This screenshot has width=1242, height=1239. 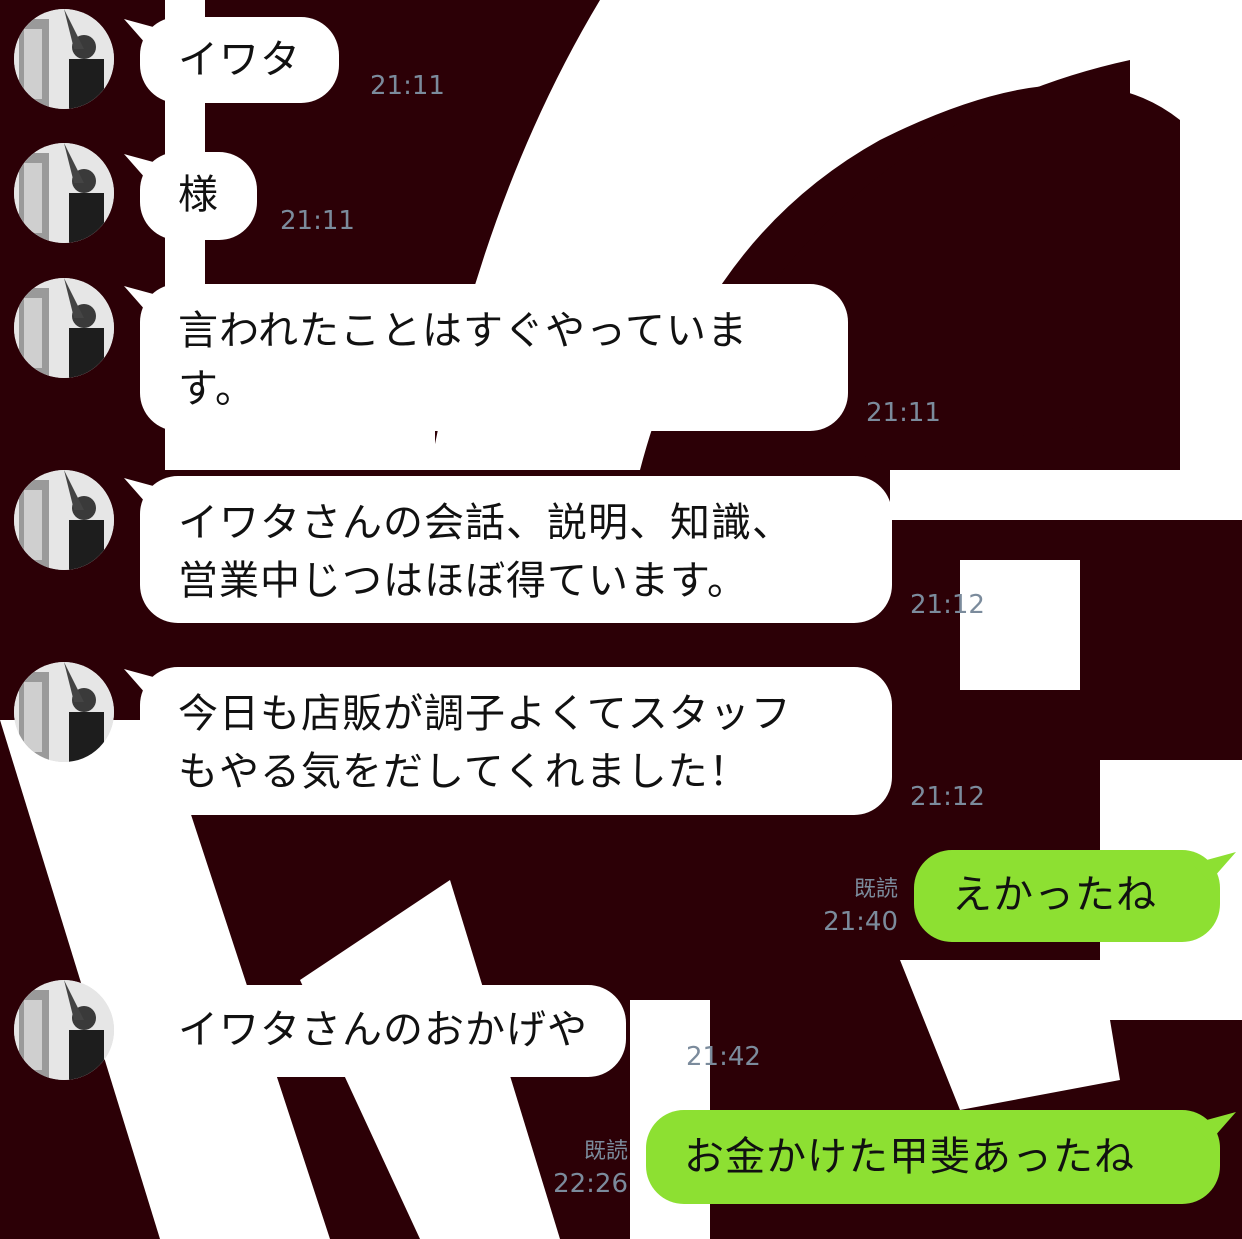 I want to click on message-text: えかったね, so click(x=1054, y=895).